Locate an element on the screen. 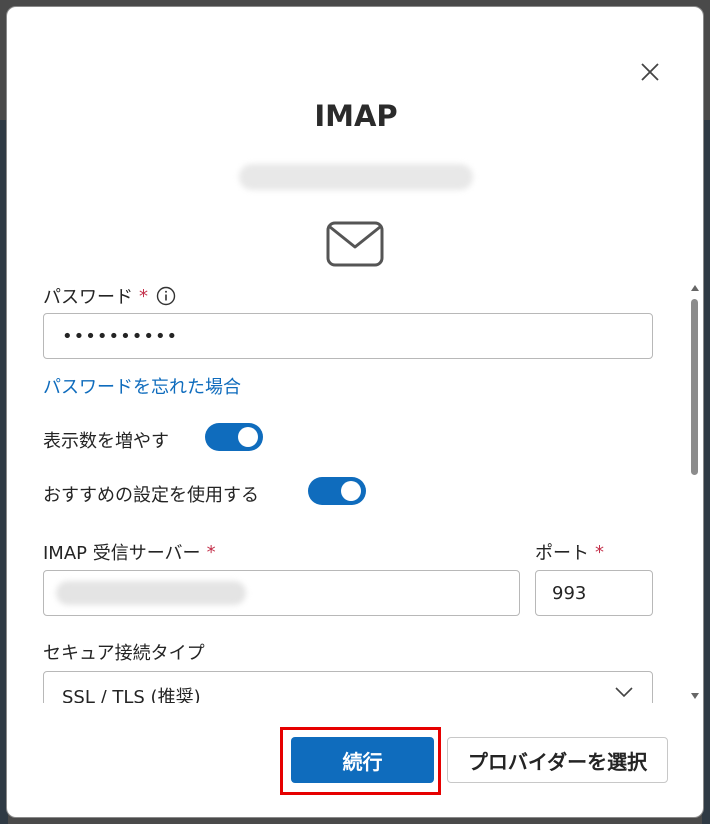 The height and width of the screenshot is (824, 710). continue-button: 続行 is located at coordinates (362, 760).